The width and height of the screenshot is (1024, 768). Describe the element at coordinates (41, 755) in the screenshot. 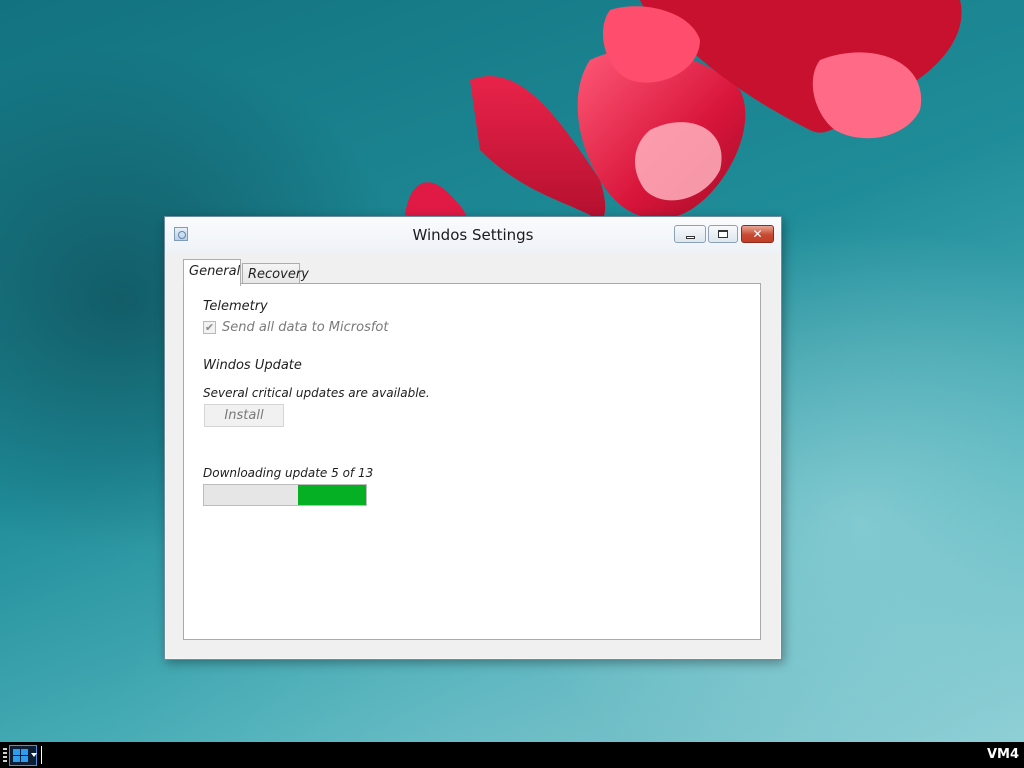

I see `taskbar-separator` at that location.